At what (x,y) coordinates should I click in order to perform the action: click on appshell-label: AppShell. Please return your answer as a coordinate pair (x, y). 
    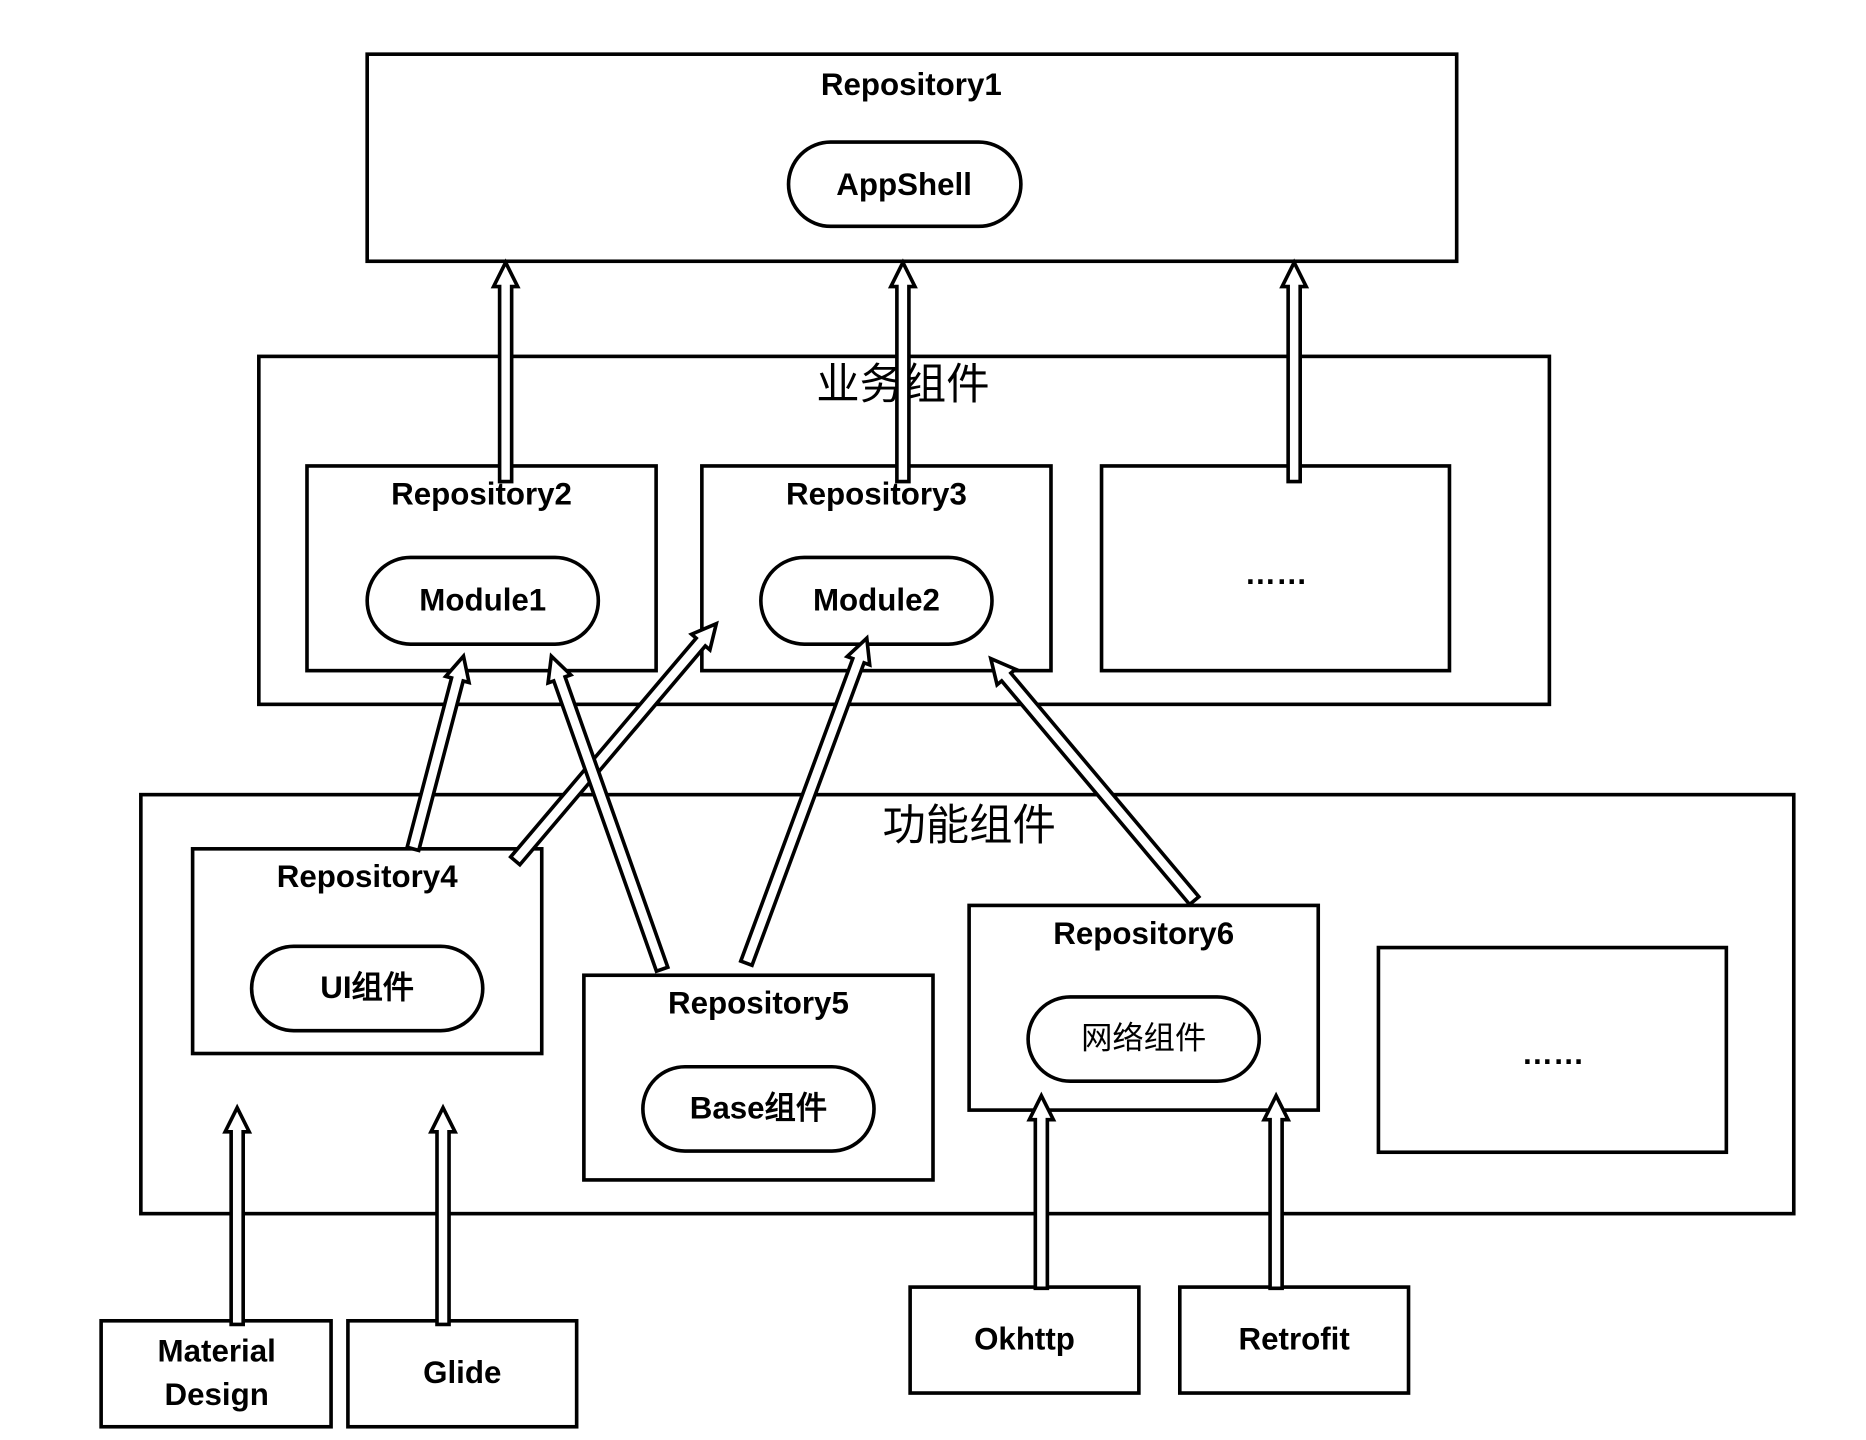
    Looking at the image, I should click on (904, 184).